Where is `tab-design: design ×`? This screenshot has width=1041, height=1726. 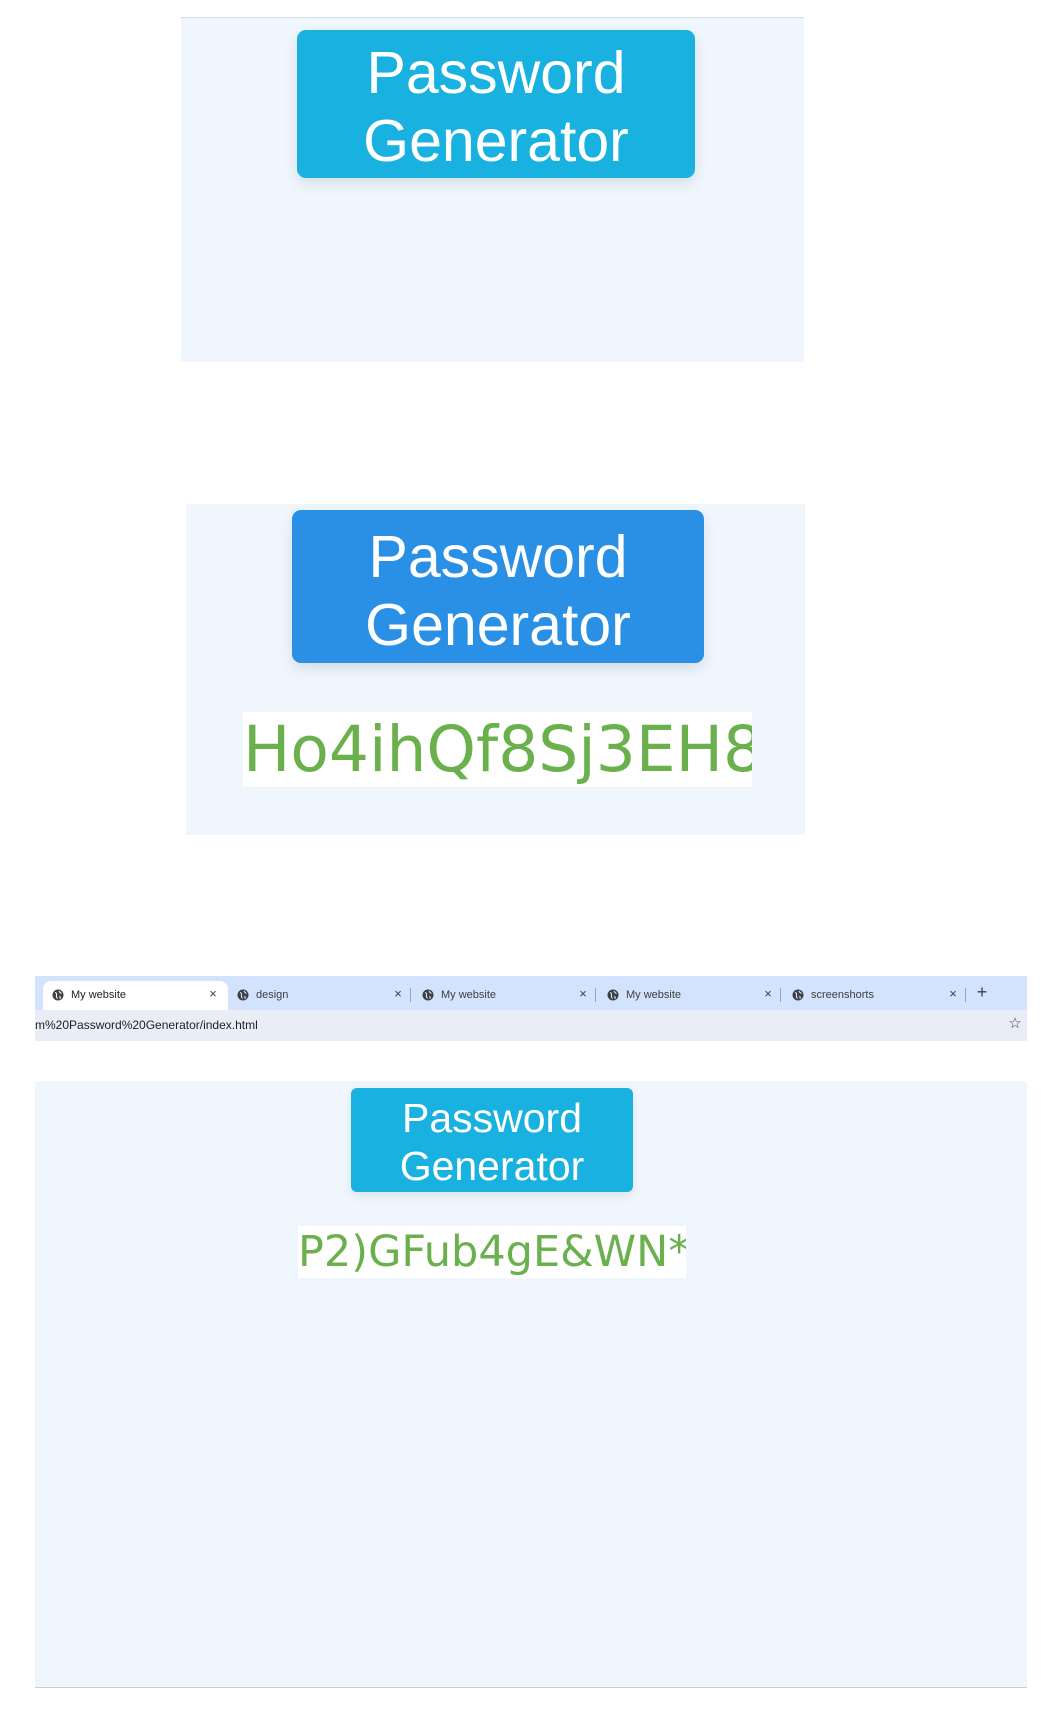 tab-design: design × is located at coordinates (320, 995).